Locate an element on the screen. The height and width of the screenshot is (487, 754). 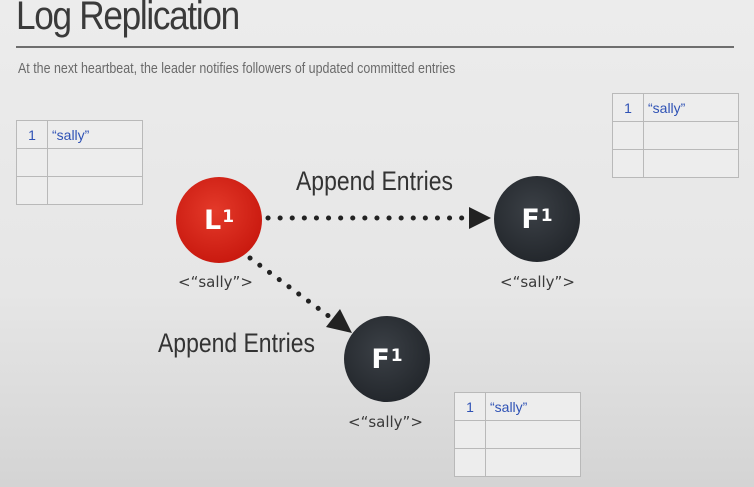
leader-node: L1 is located at coordinates (219, 220).